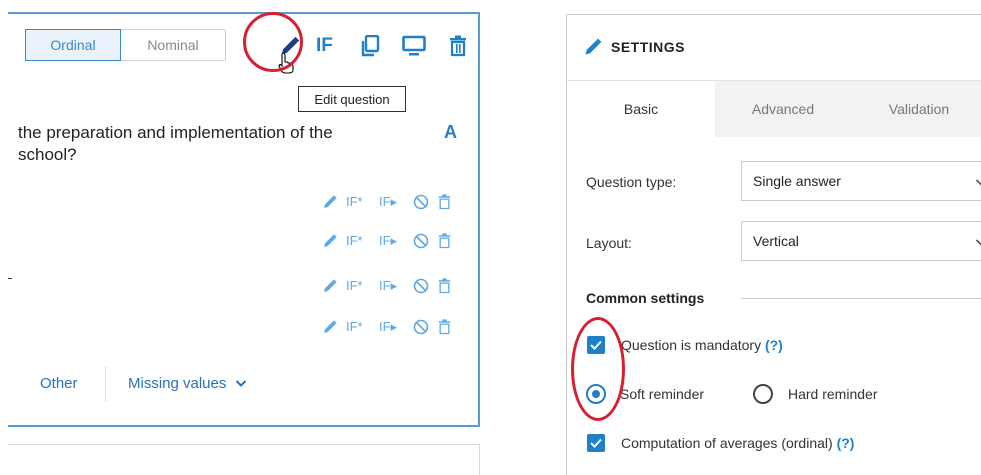 The width and height of the screenshot is (981, 475). Describe the element at coordinates (73, 45) in the screenshot. I see `ordinal-toggle-button: Ordinal` at that location.